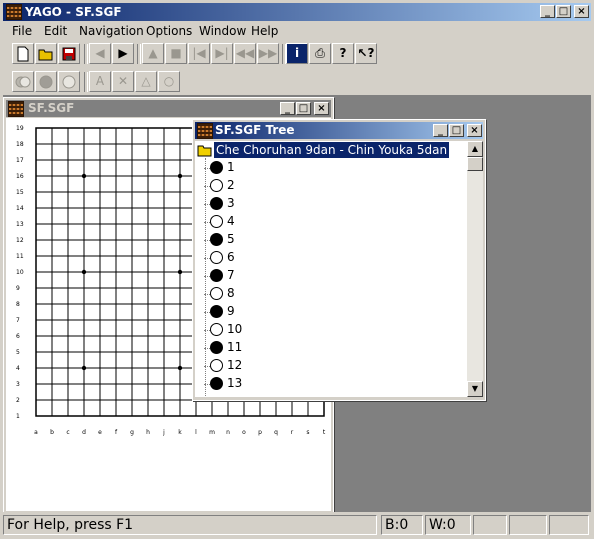  Describe the element at coordinates (23, 53) in the screenshot. I see `new-file-button` at that location.